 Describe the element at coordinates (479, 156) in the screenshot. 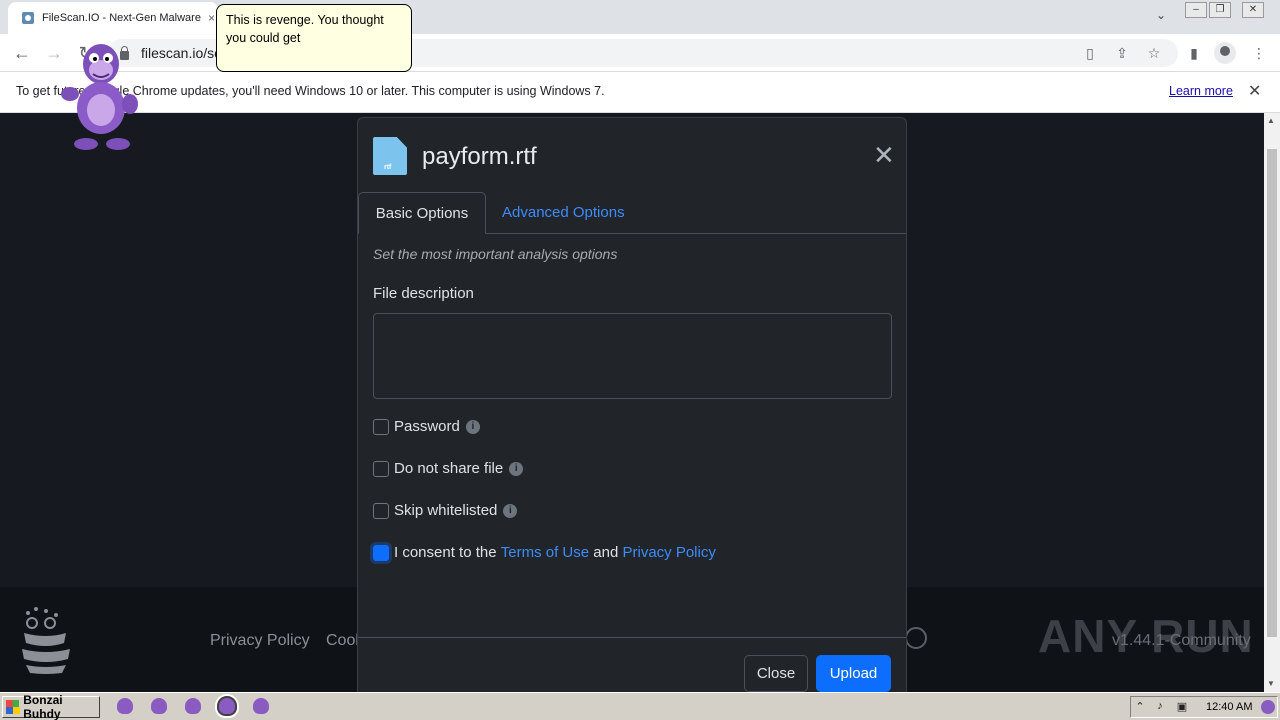

I see `modal-title: payform.rtf` at that location.